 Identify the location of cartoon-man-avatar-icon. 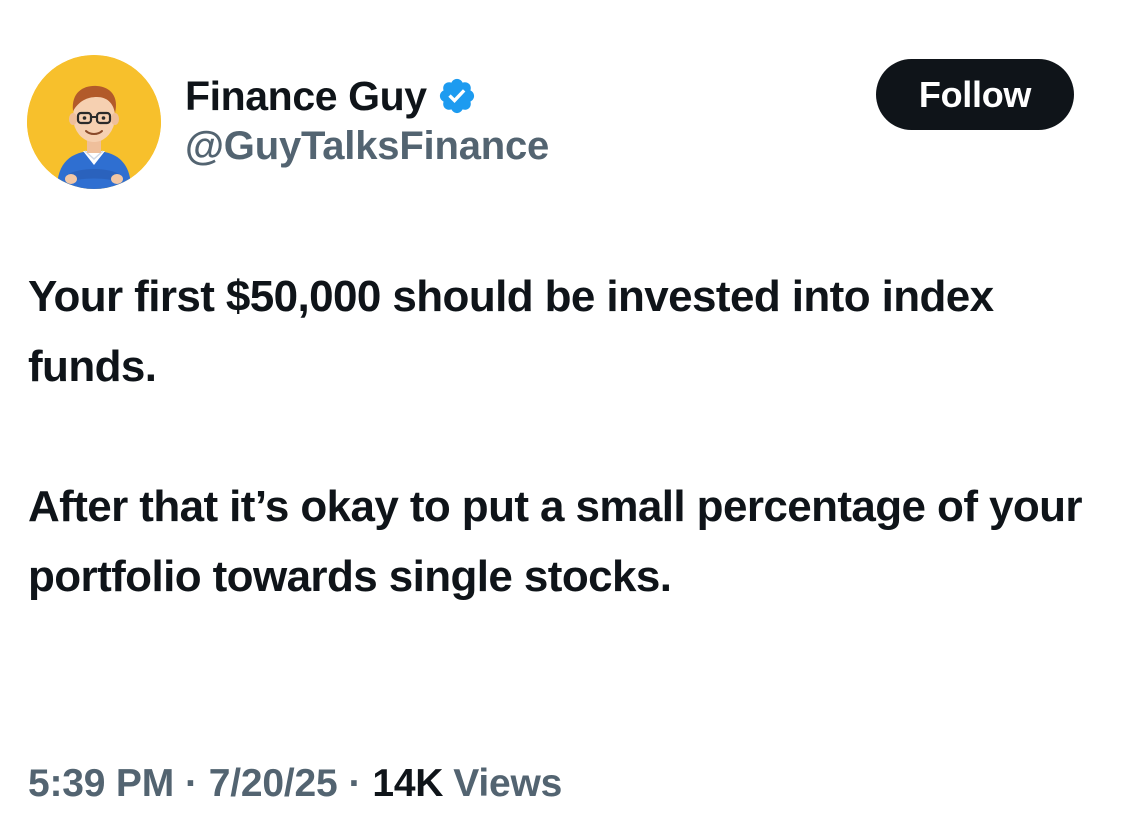
(94, 122).